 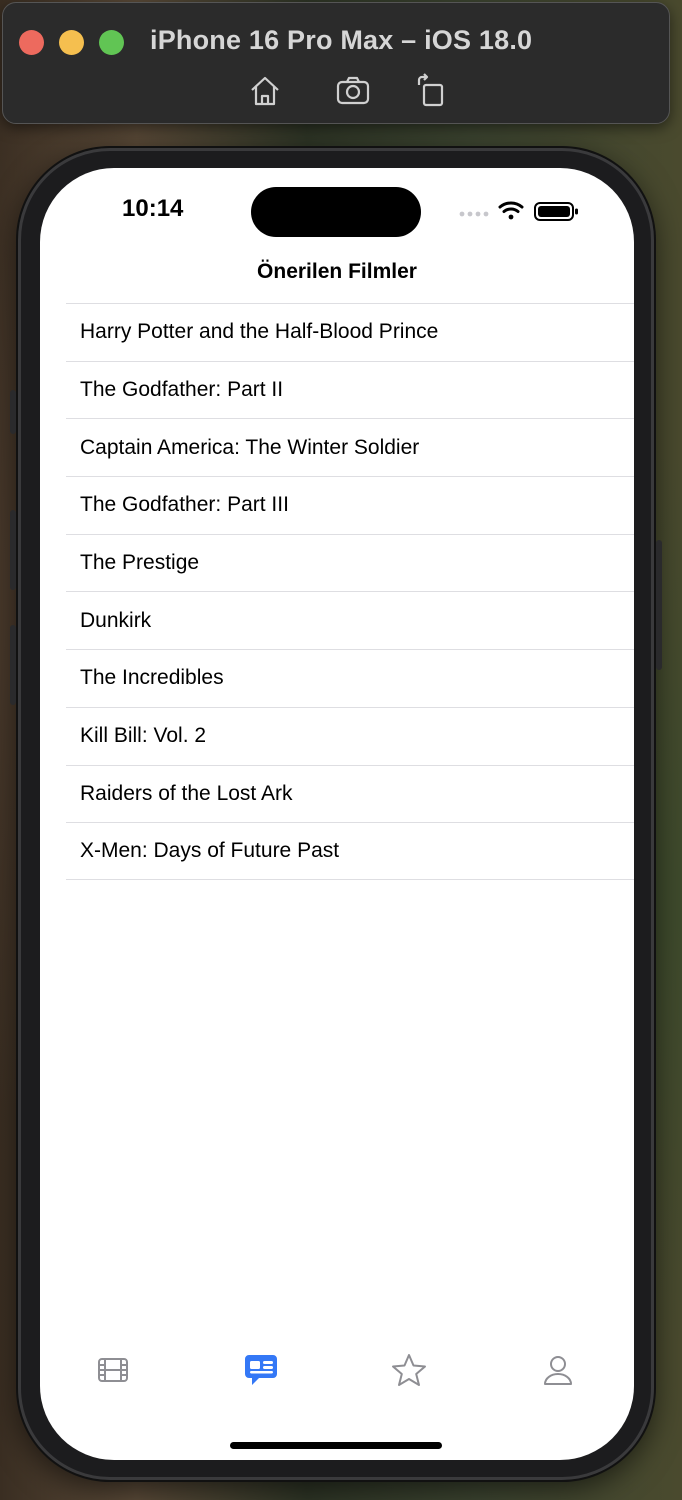 What do you see at coordinates (556, 211) in the screenshot?
I see `battery-icon` at bounding box center [556, 211].